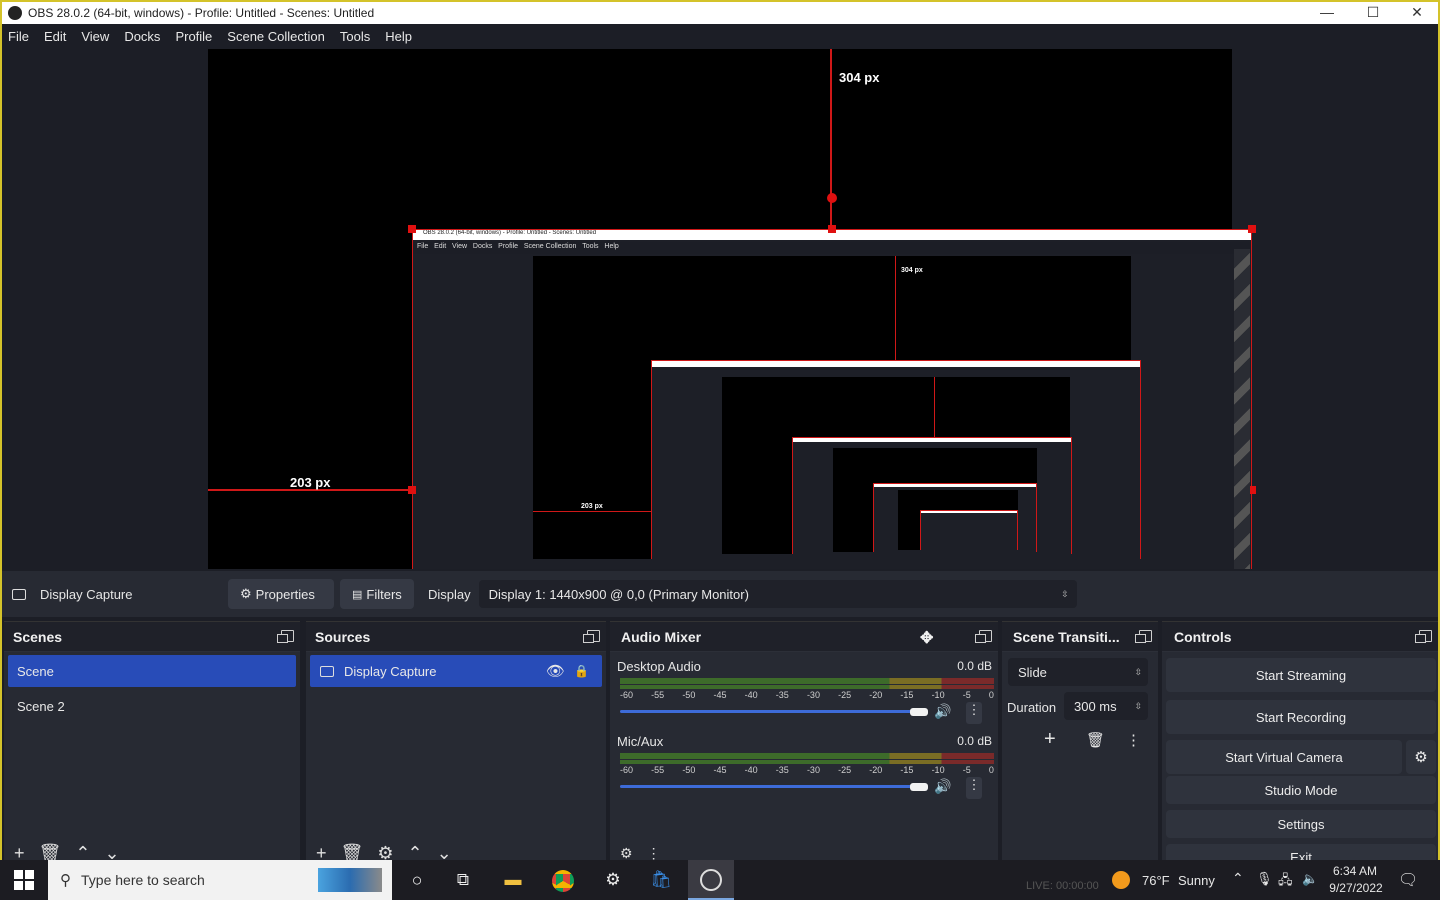 Image resolution: width=1440 pixels, height=900 pixels. I want to click on weather-desc: Sunny, so click(1196, 880).